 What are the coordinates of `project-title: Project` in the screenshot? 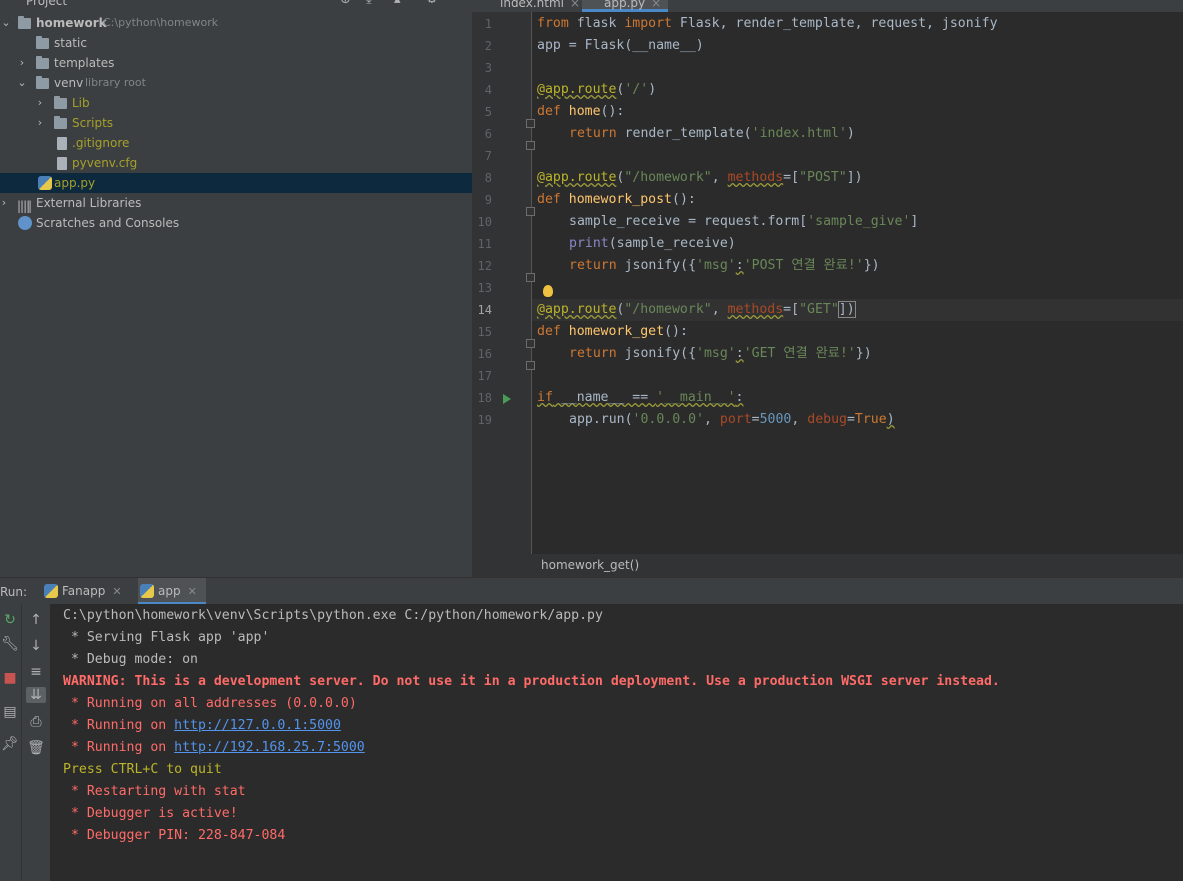 It's located at (46, 4).